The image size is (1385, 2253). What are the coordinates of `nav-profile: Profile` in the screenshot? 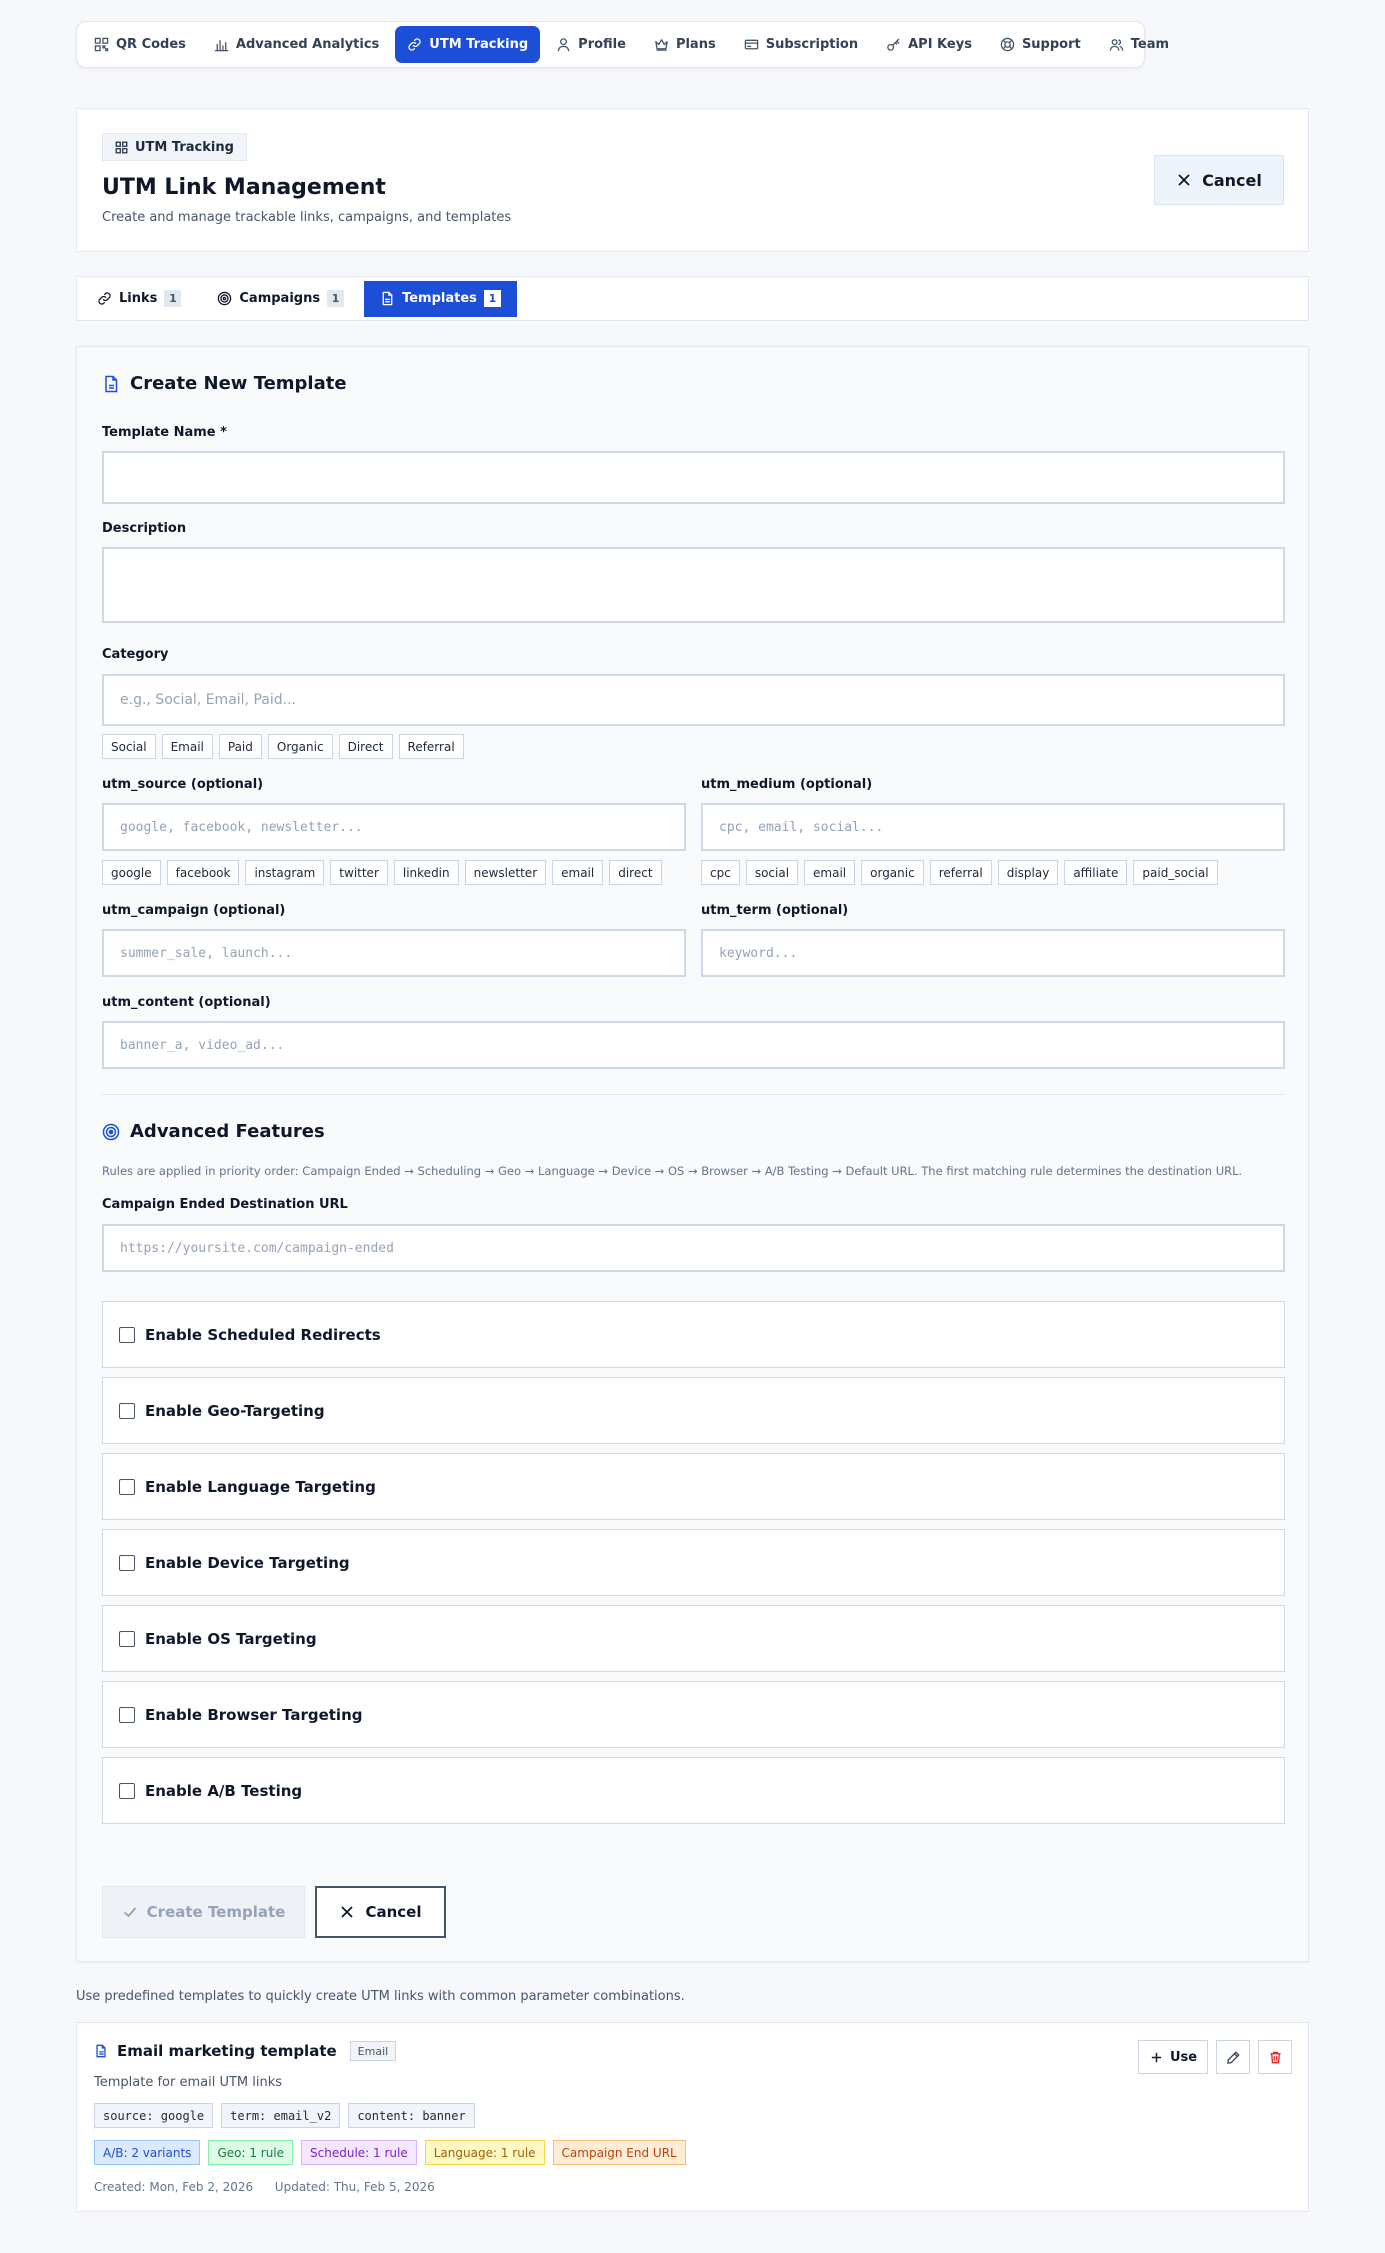 It's located at (591, 44).